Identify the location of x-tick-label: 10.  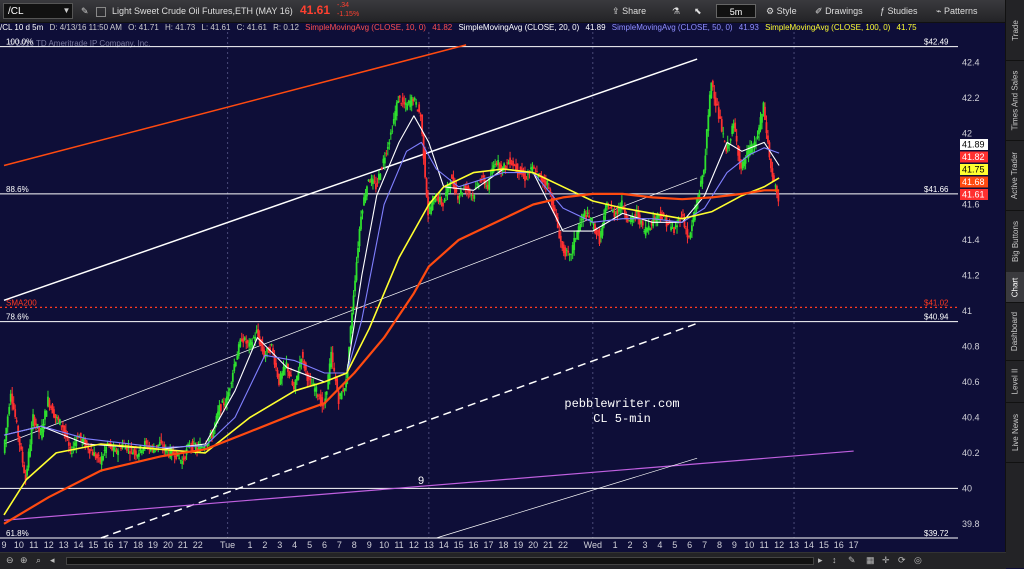
(19, 545).